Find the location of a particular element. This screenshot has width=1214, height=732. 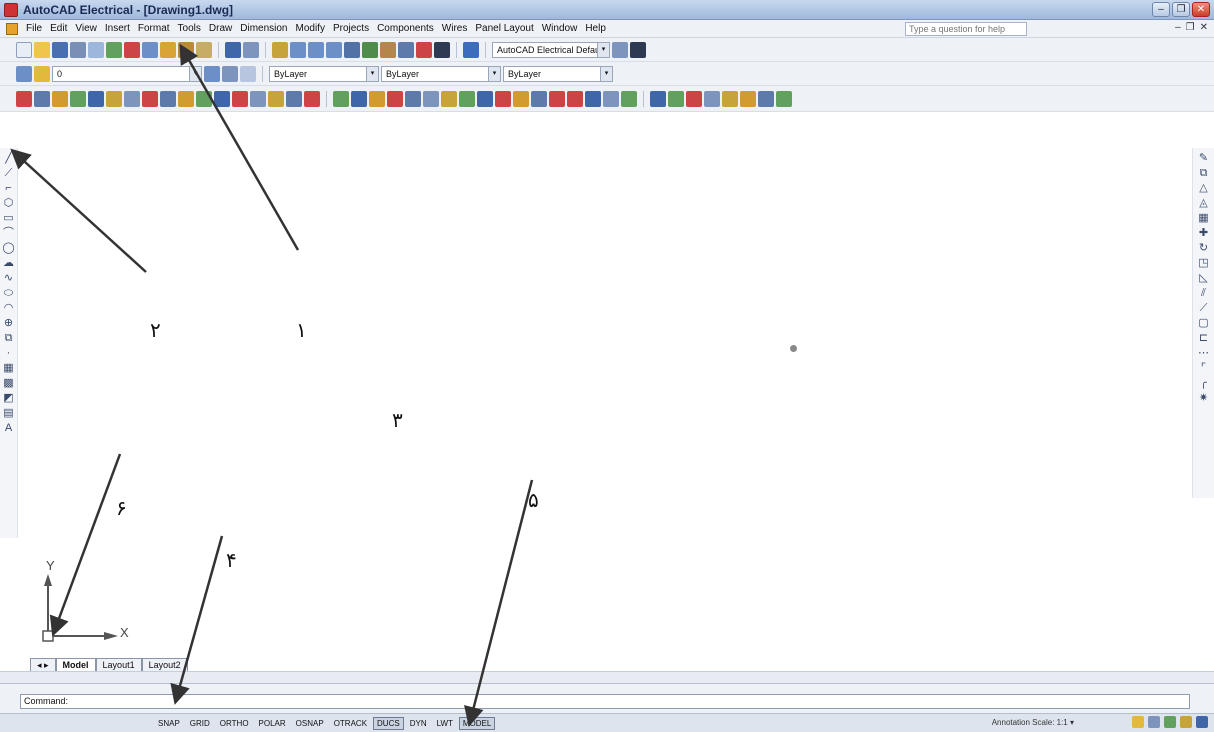

signal-arrow-icon is located at coordinates (503, 98).